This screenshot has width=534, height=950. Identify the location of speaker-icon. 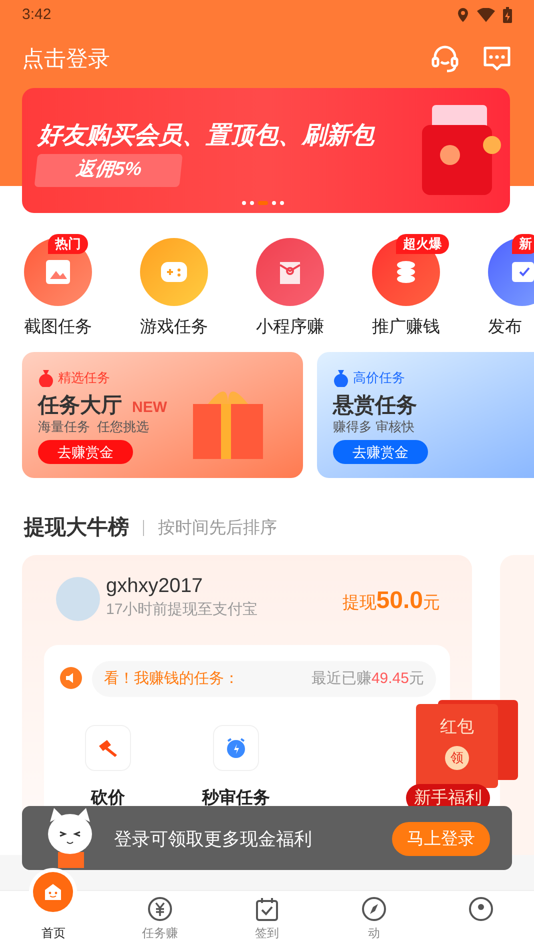
(71, 678).